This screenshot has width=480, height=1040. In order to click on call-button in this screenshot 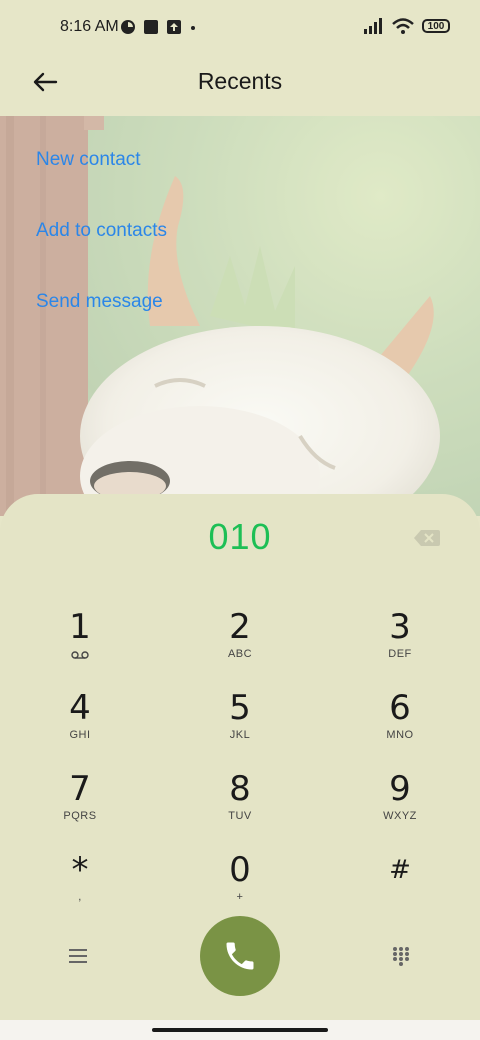, I will do `click(240, 956)`.